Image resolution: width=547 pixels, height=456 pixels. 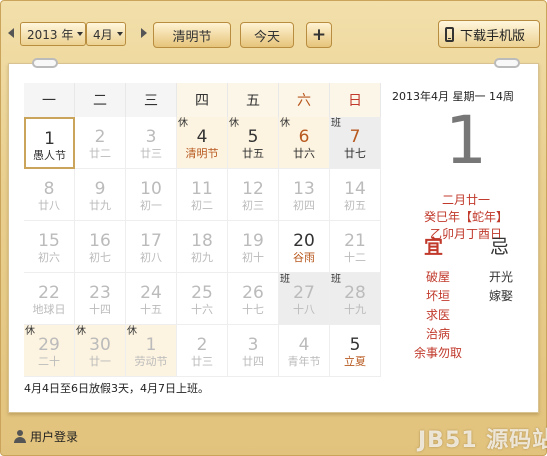 I want to click on lunar-label: 廿三, so click(x=202, y=361).